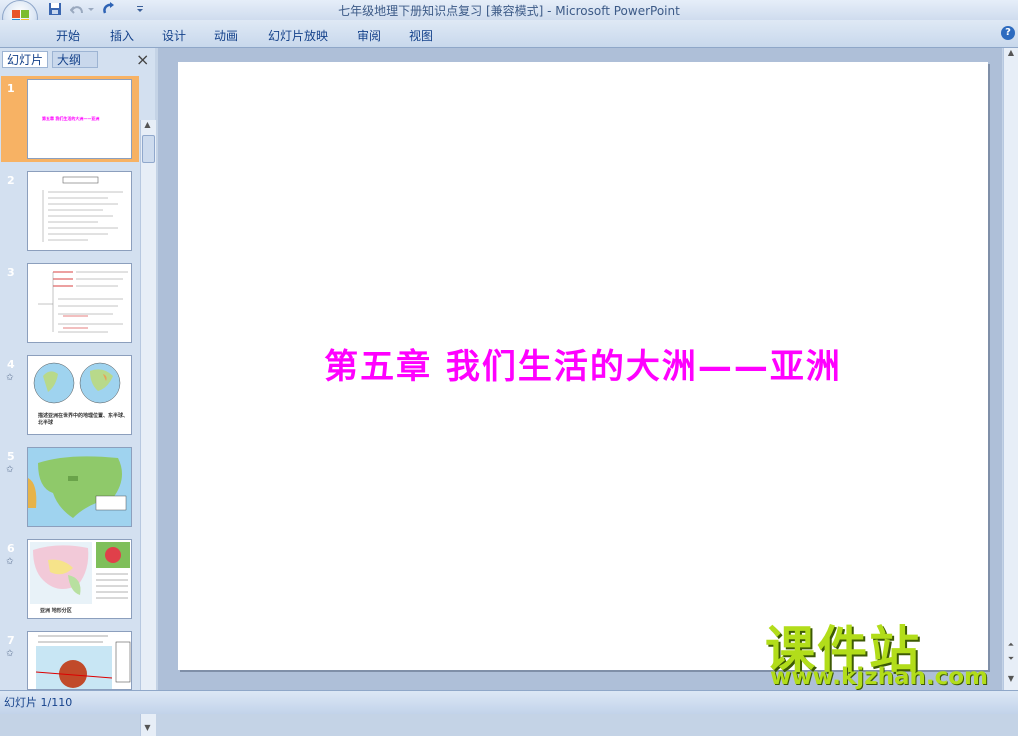 This screenshot has width=1018, height=736. Describe the element at coordinates (1011, 646) in the screenshot. I see `previous-slide-icon: ⏶` at that location.